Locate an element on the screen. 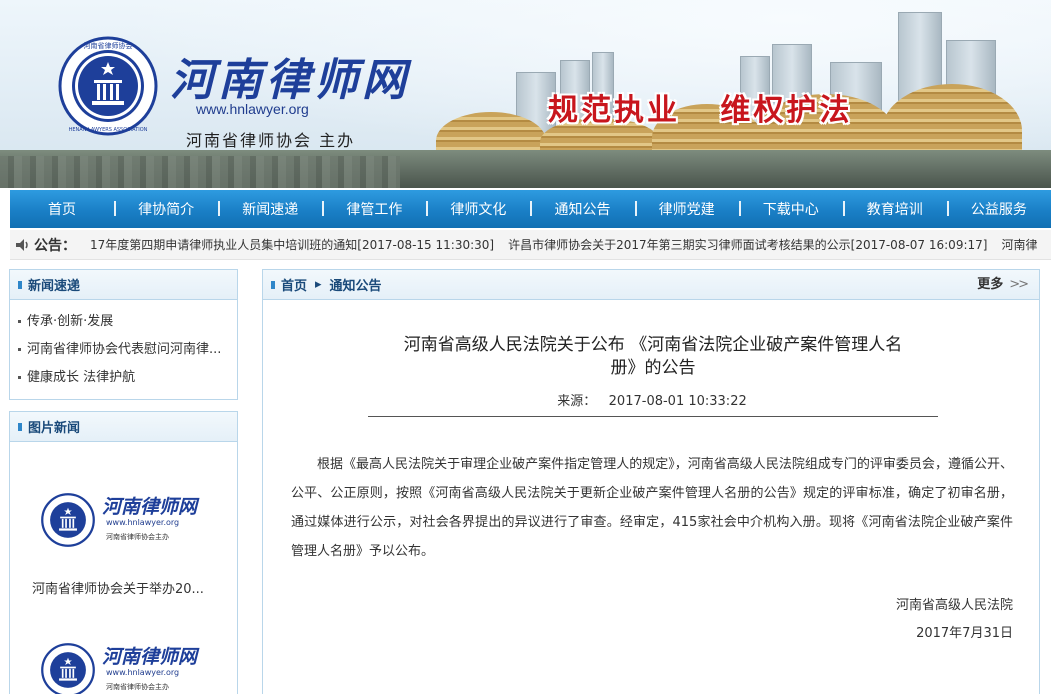  list-item: 健康成长 法律护航 is located at coordinates (127, 378).